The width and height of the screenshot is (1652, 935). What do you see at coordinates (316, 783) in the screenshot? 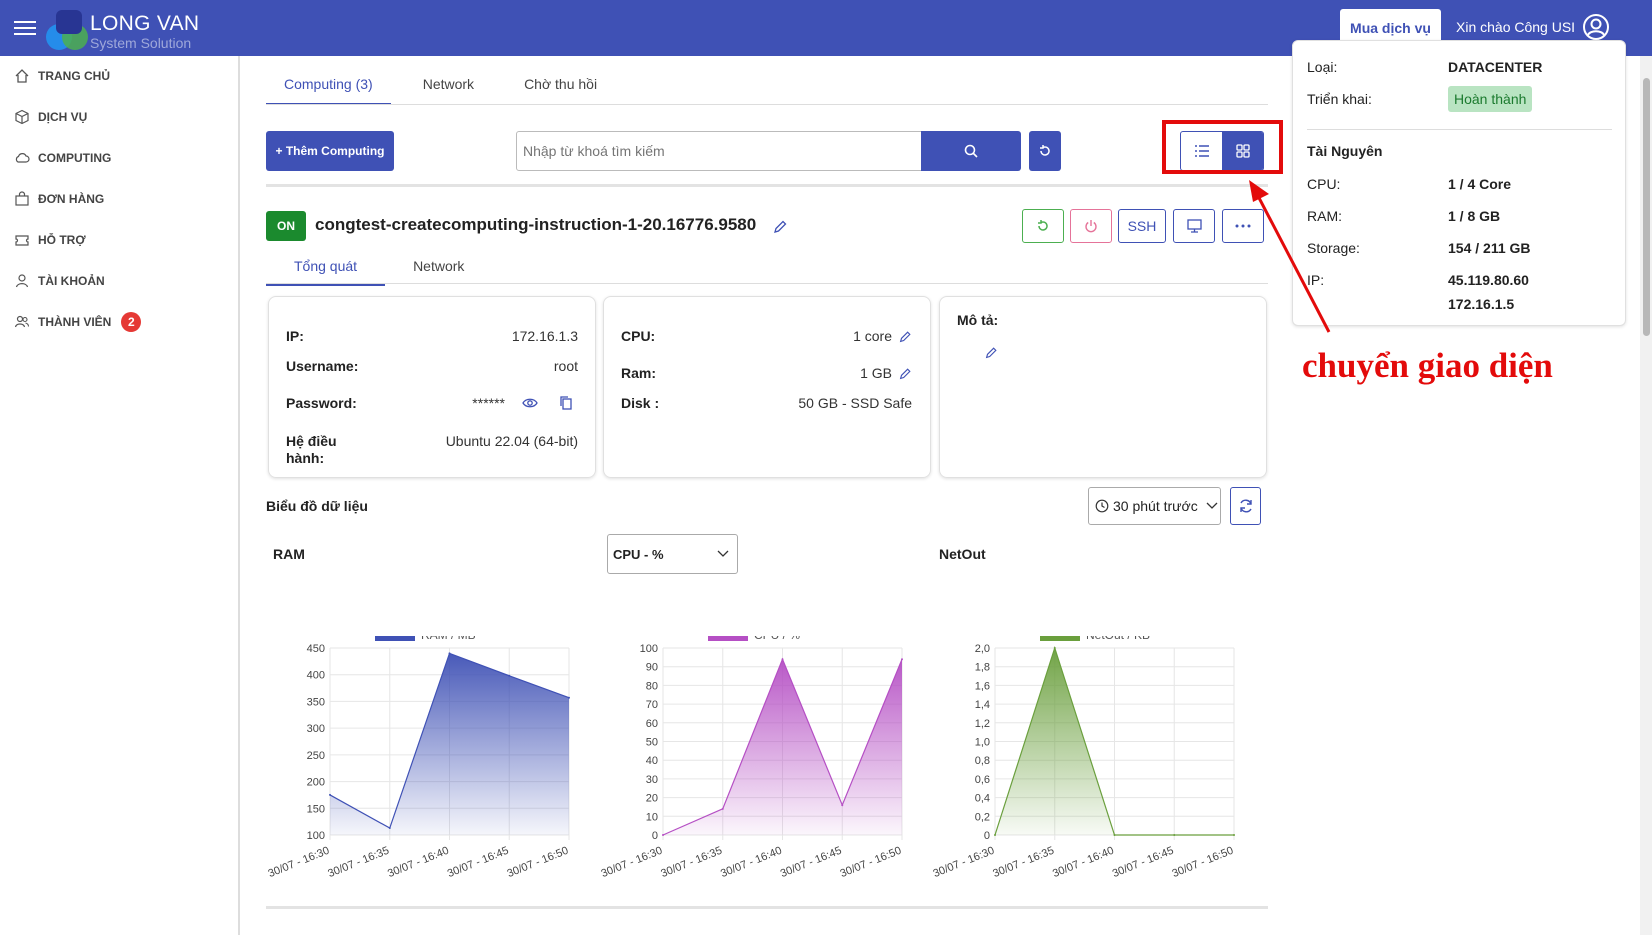
I see `ram-y-tick-label: 200` at bounding box center [316, 783].